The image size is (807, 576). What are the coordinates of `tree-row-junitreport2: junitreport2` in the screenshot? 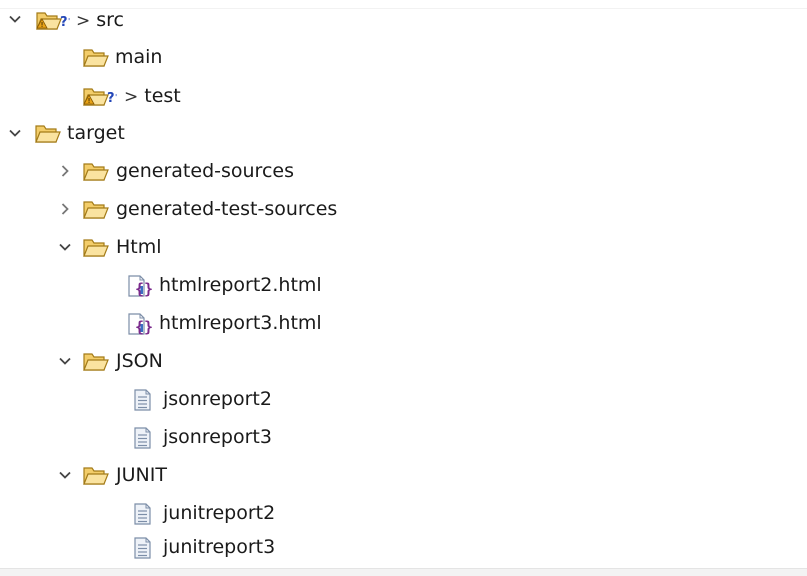 It's located at (403, 513).